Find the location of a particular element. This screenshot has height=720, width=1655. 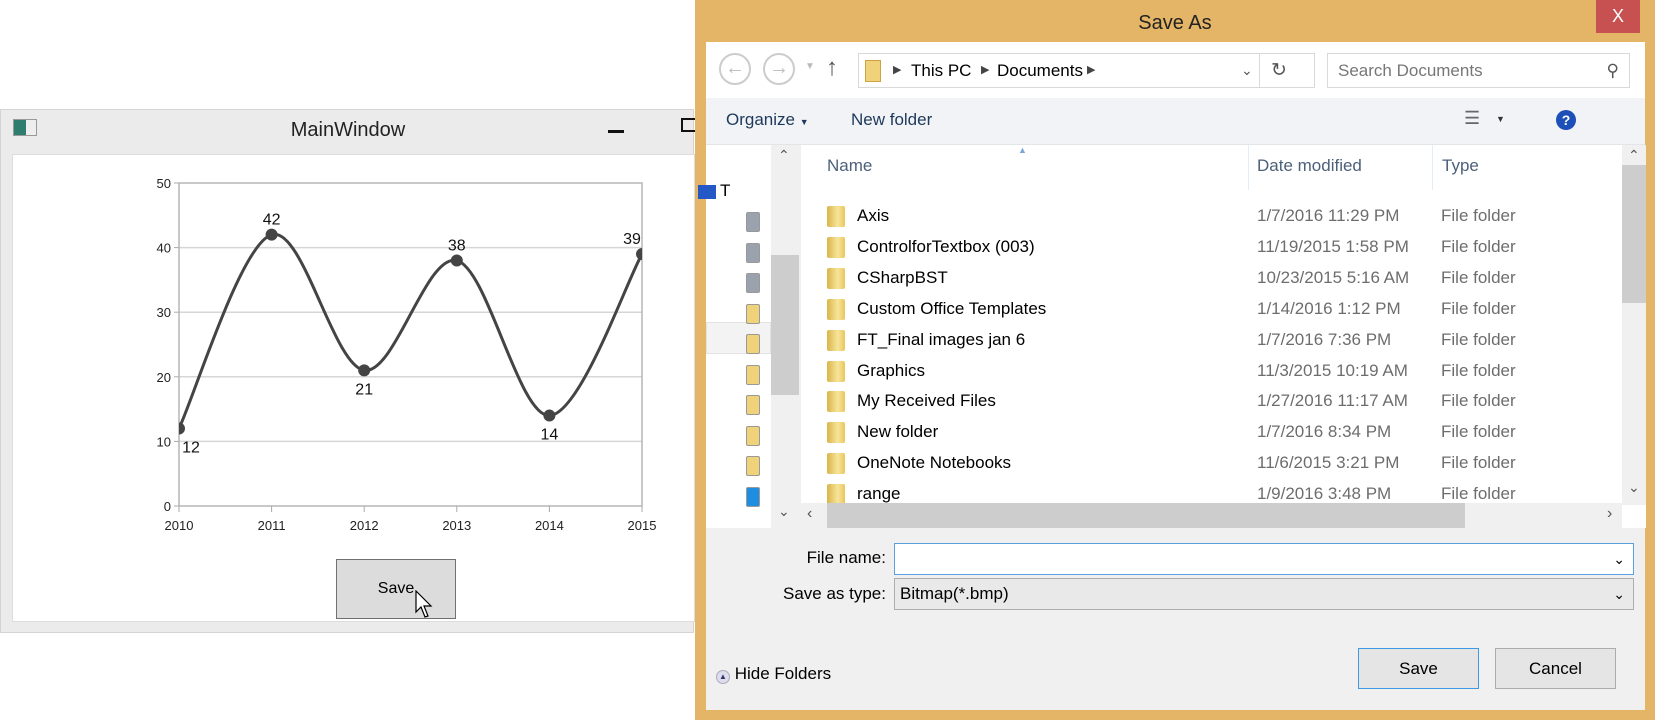

file-name: FT_Final images jan 6 is located at coordinates (941, 339).